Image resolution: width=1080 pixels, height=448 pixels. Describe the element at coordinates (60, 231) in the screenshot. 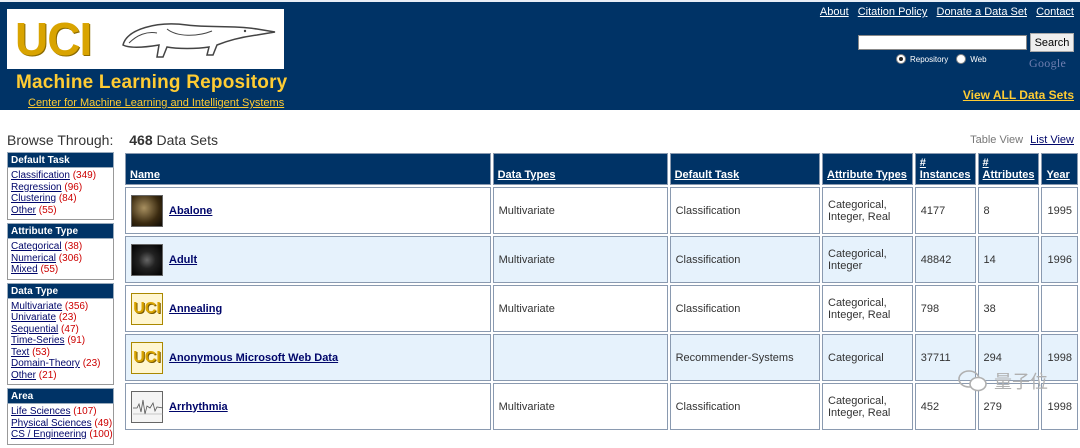

I see `sidebar-section-title: Attribute Type` at that location.